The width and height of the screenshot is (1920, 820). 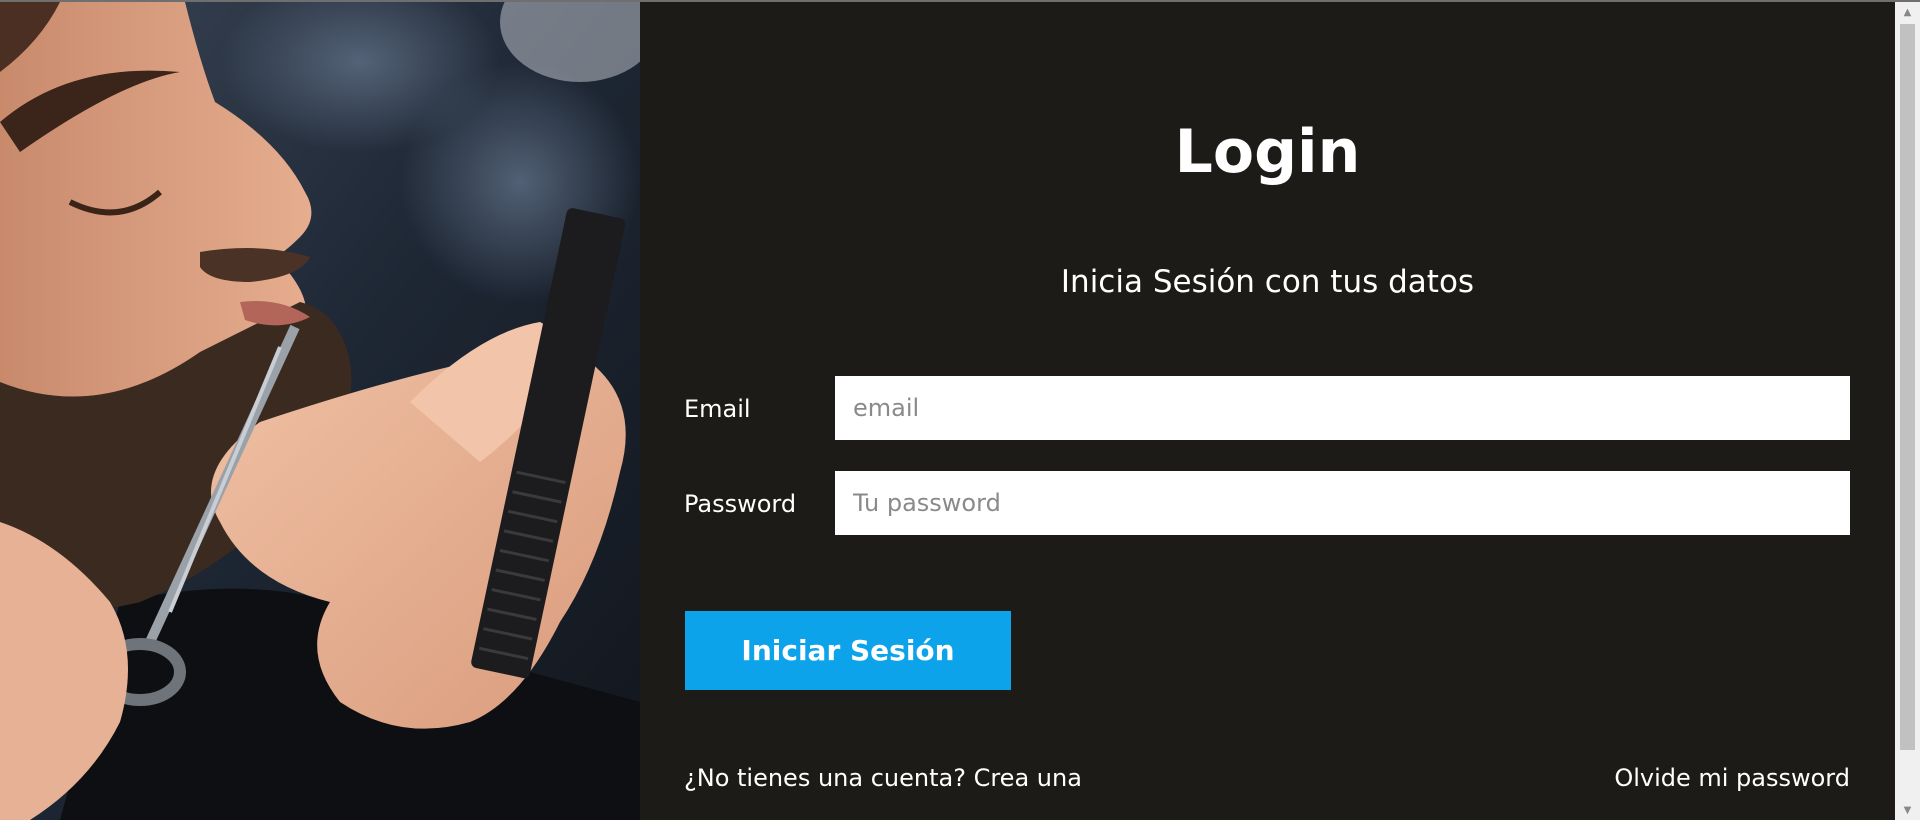 What do you see at coordinates (1907, 12) in the screenshot?
I see `triangle-up-icon: ▲` at bounding box center [1907, 12].